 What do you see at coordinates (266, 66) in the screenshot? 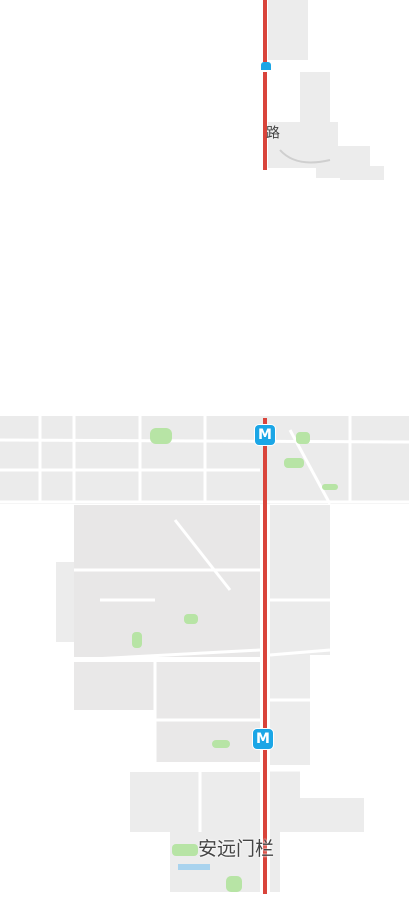
I see `metro-station-partial-icon` at bounding box center [266, 66].